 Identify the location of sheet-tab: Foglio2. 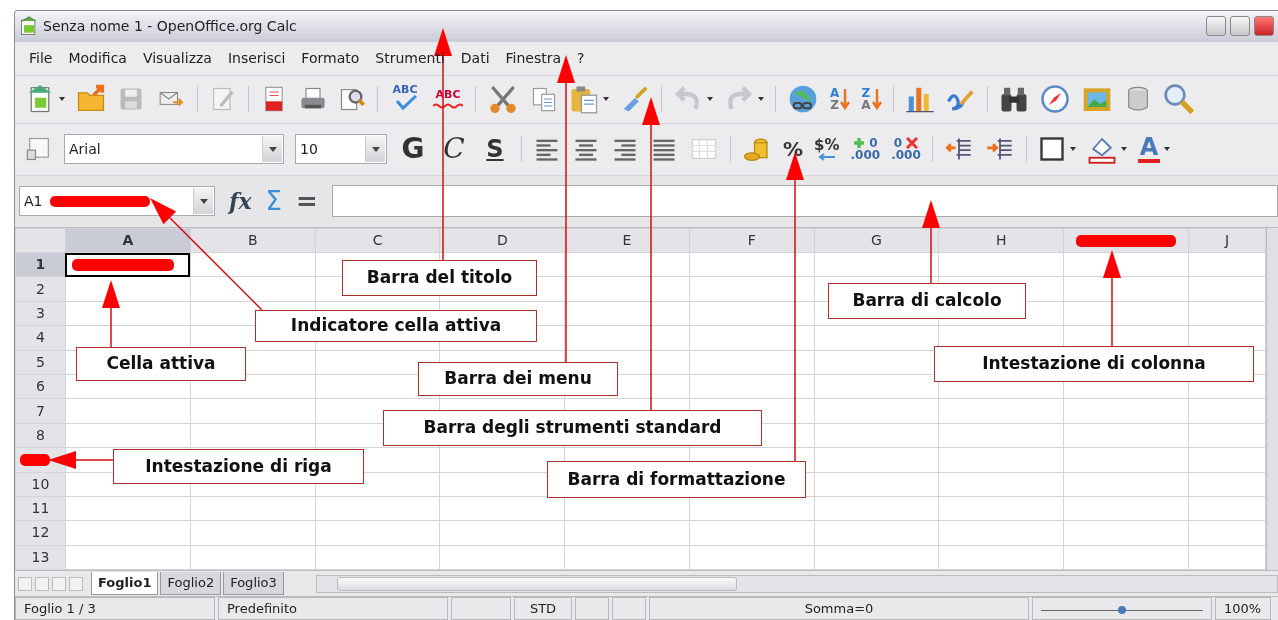
(191, 583).